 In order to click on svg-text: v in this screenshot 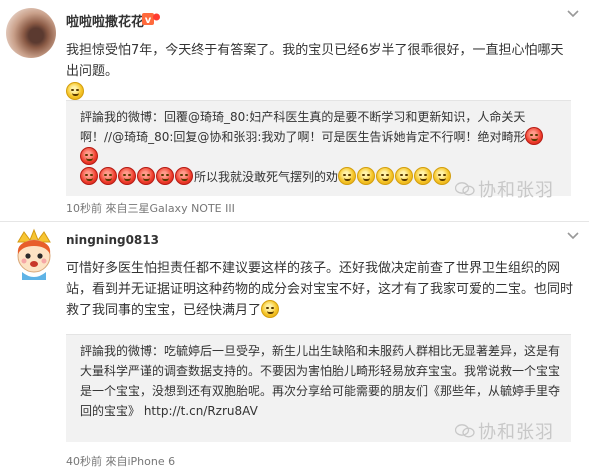, I will do `click(148, 20)`.